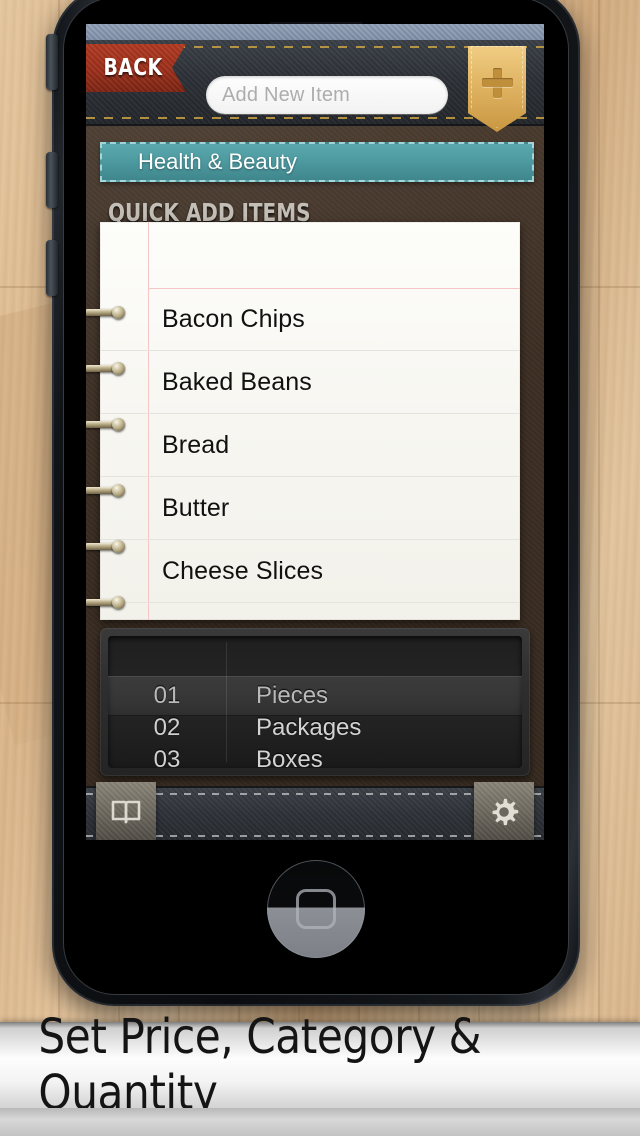 Image resolution: width=640 pixels, height=1136 pixels. I want to click on gear-icon, so click(504, 812).